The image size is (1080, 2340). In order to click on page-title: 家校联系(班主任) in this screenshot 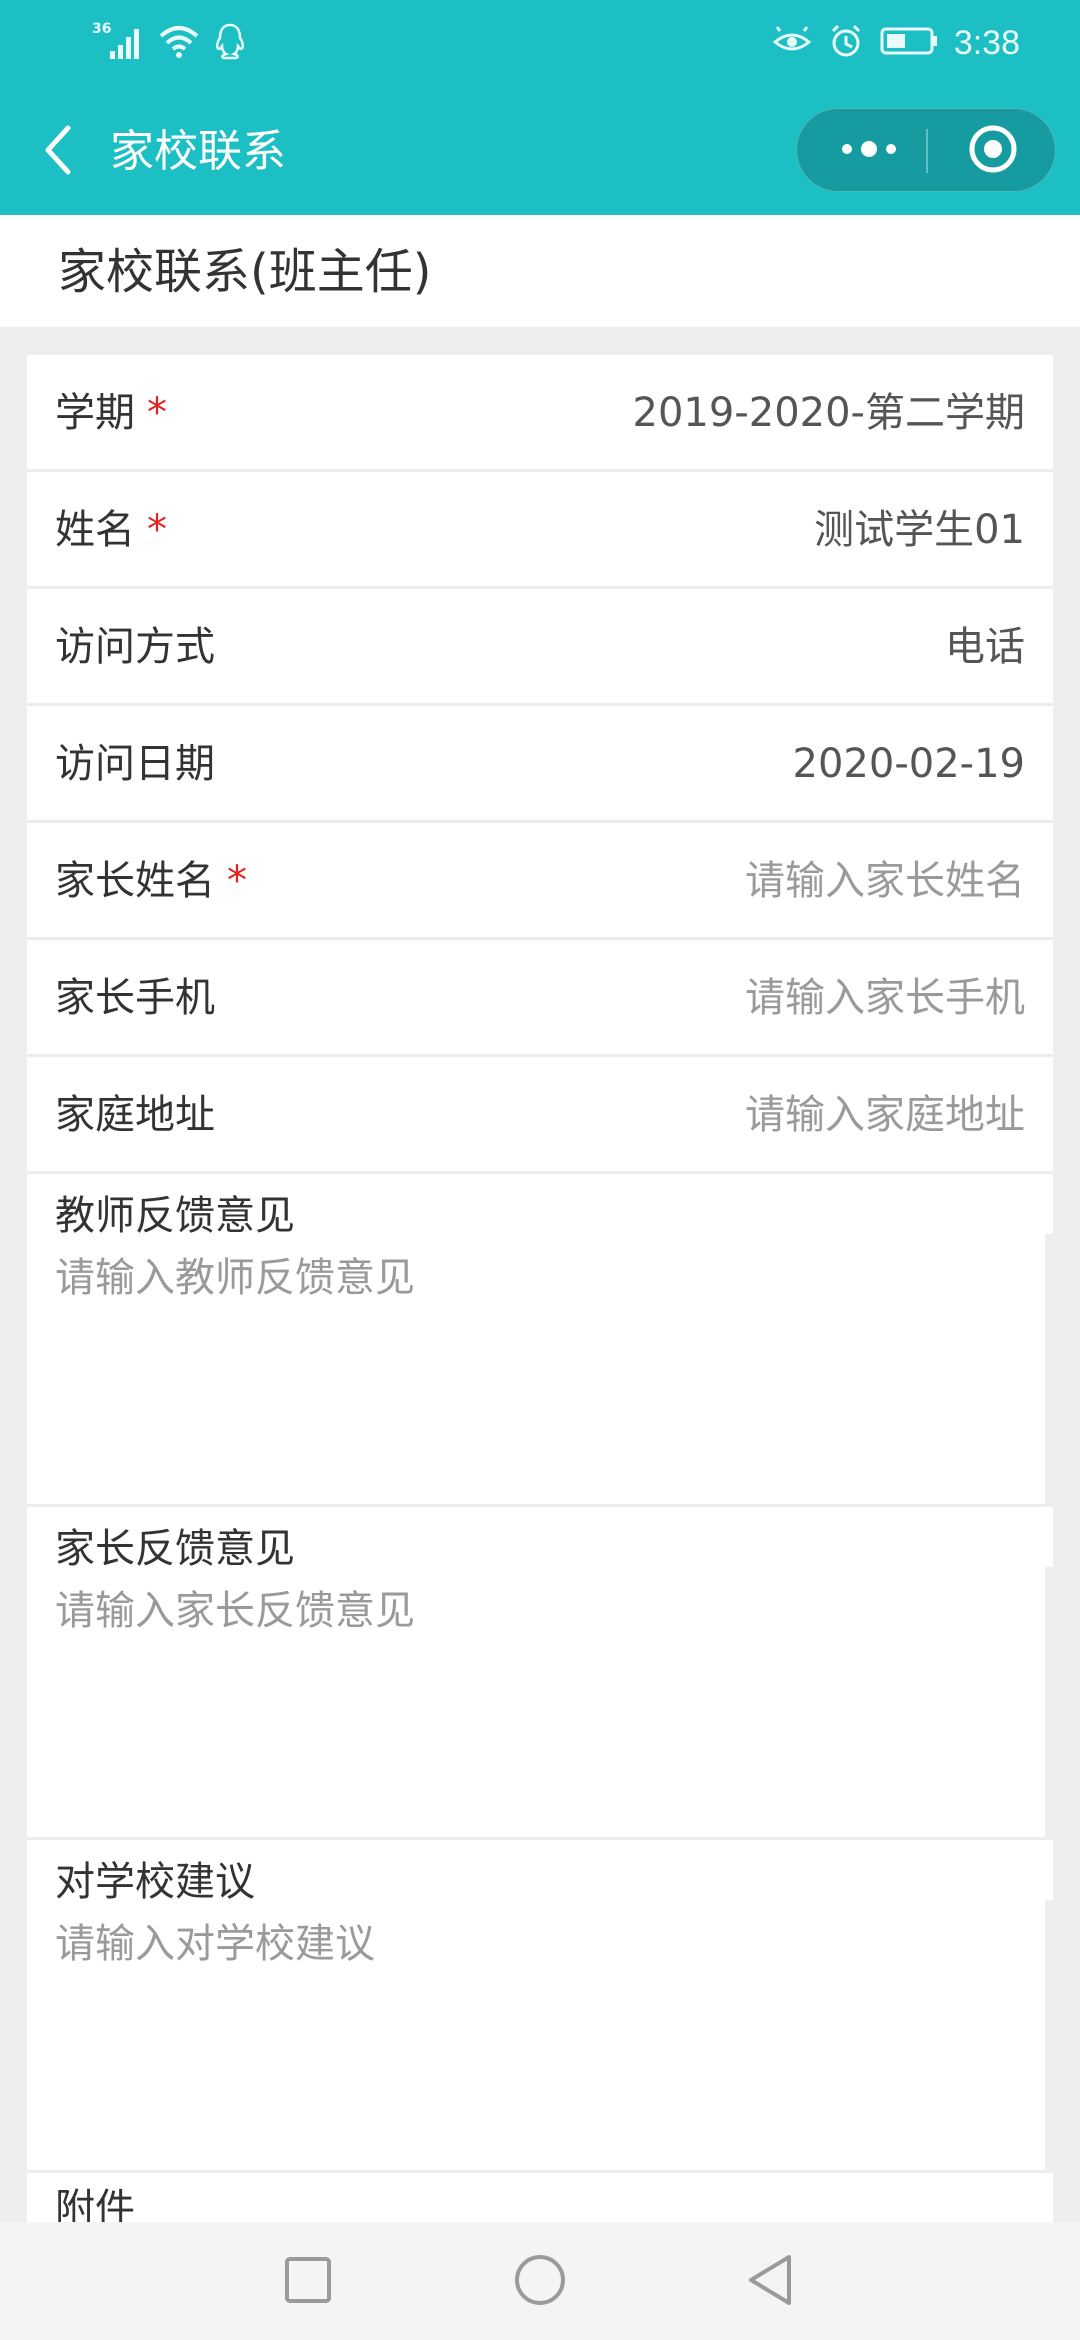, I will do `click(245, 272)`.